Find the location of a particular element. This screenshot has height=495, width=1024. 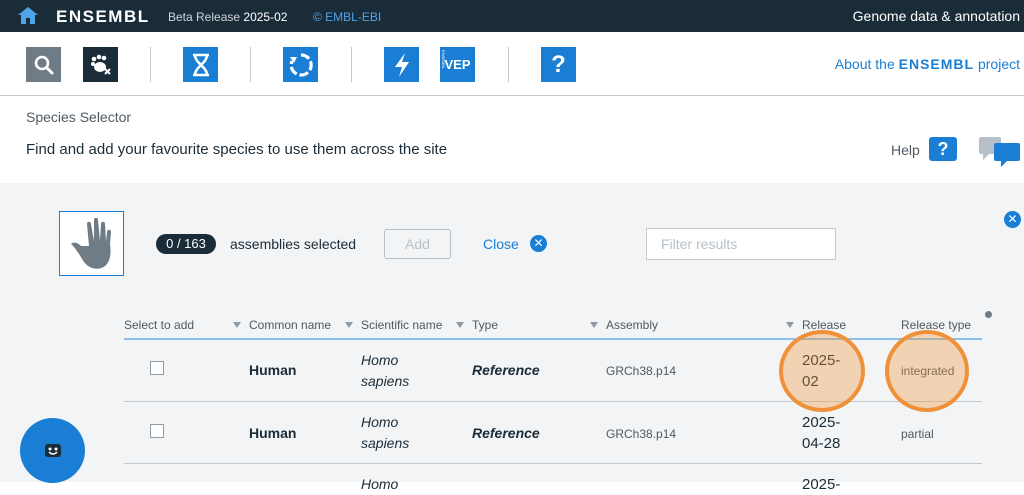

scientific-name: Homo is located at coordinates (379, 484).